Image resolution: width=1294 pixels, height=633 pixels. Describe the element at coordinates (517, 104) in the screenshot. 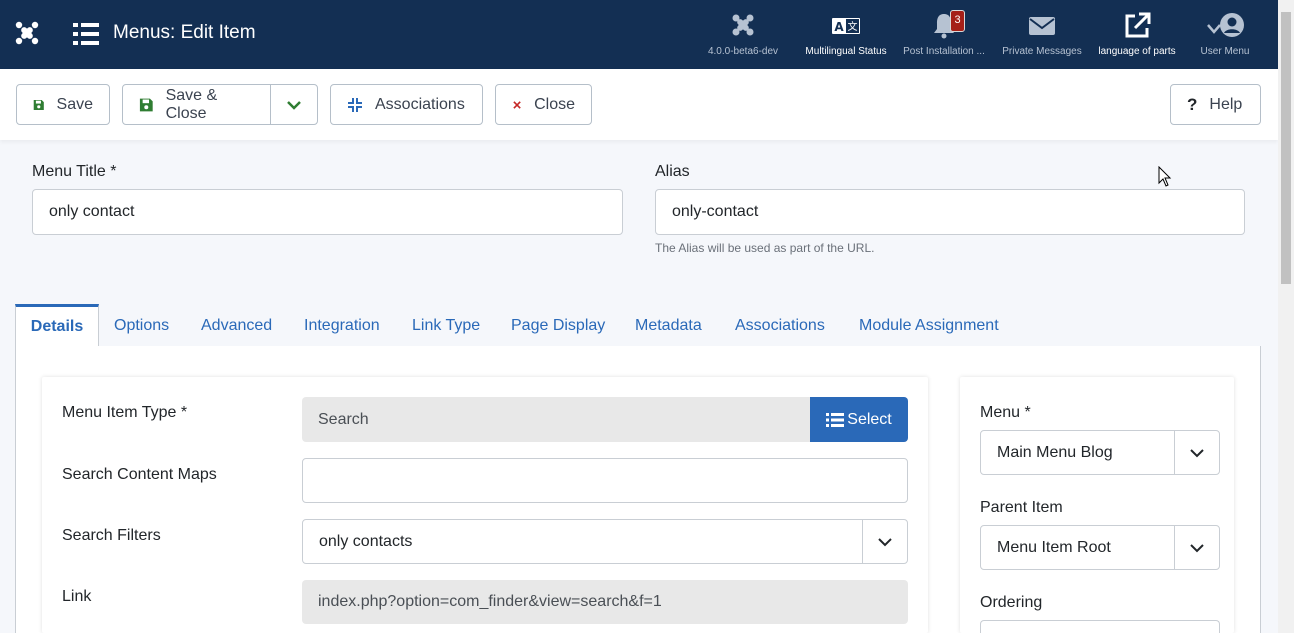

I see `close-icon` at that location.